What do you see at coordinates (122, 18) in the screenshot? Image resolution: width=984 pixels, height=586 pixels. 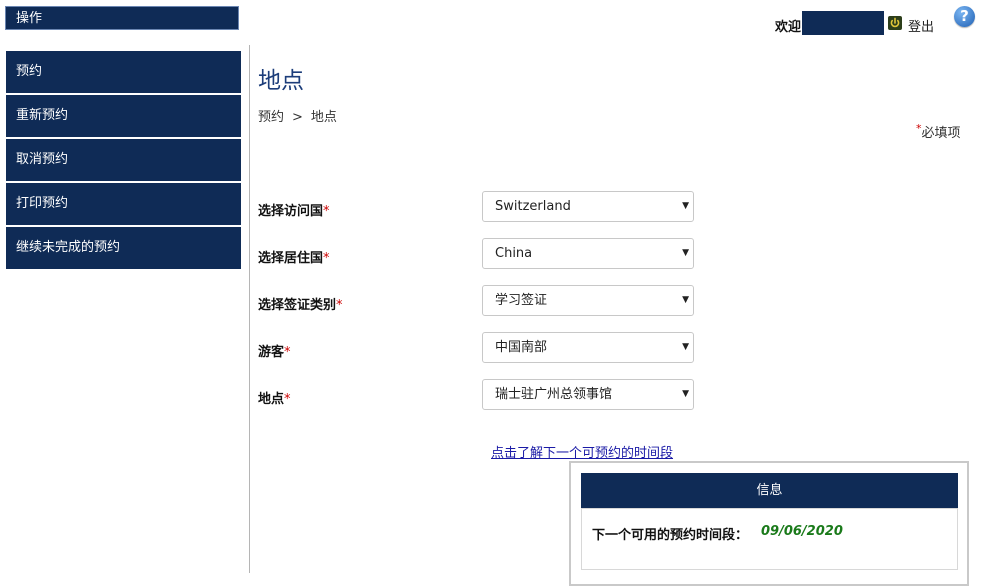 I see `sidebar-header: 操作` at bounding box center [122, 18].